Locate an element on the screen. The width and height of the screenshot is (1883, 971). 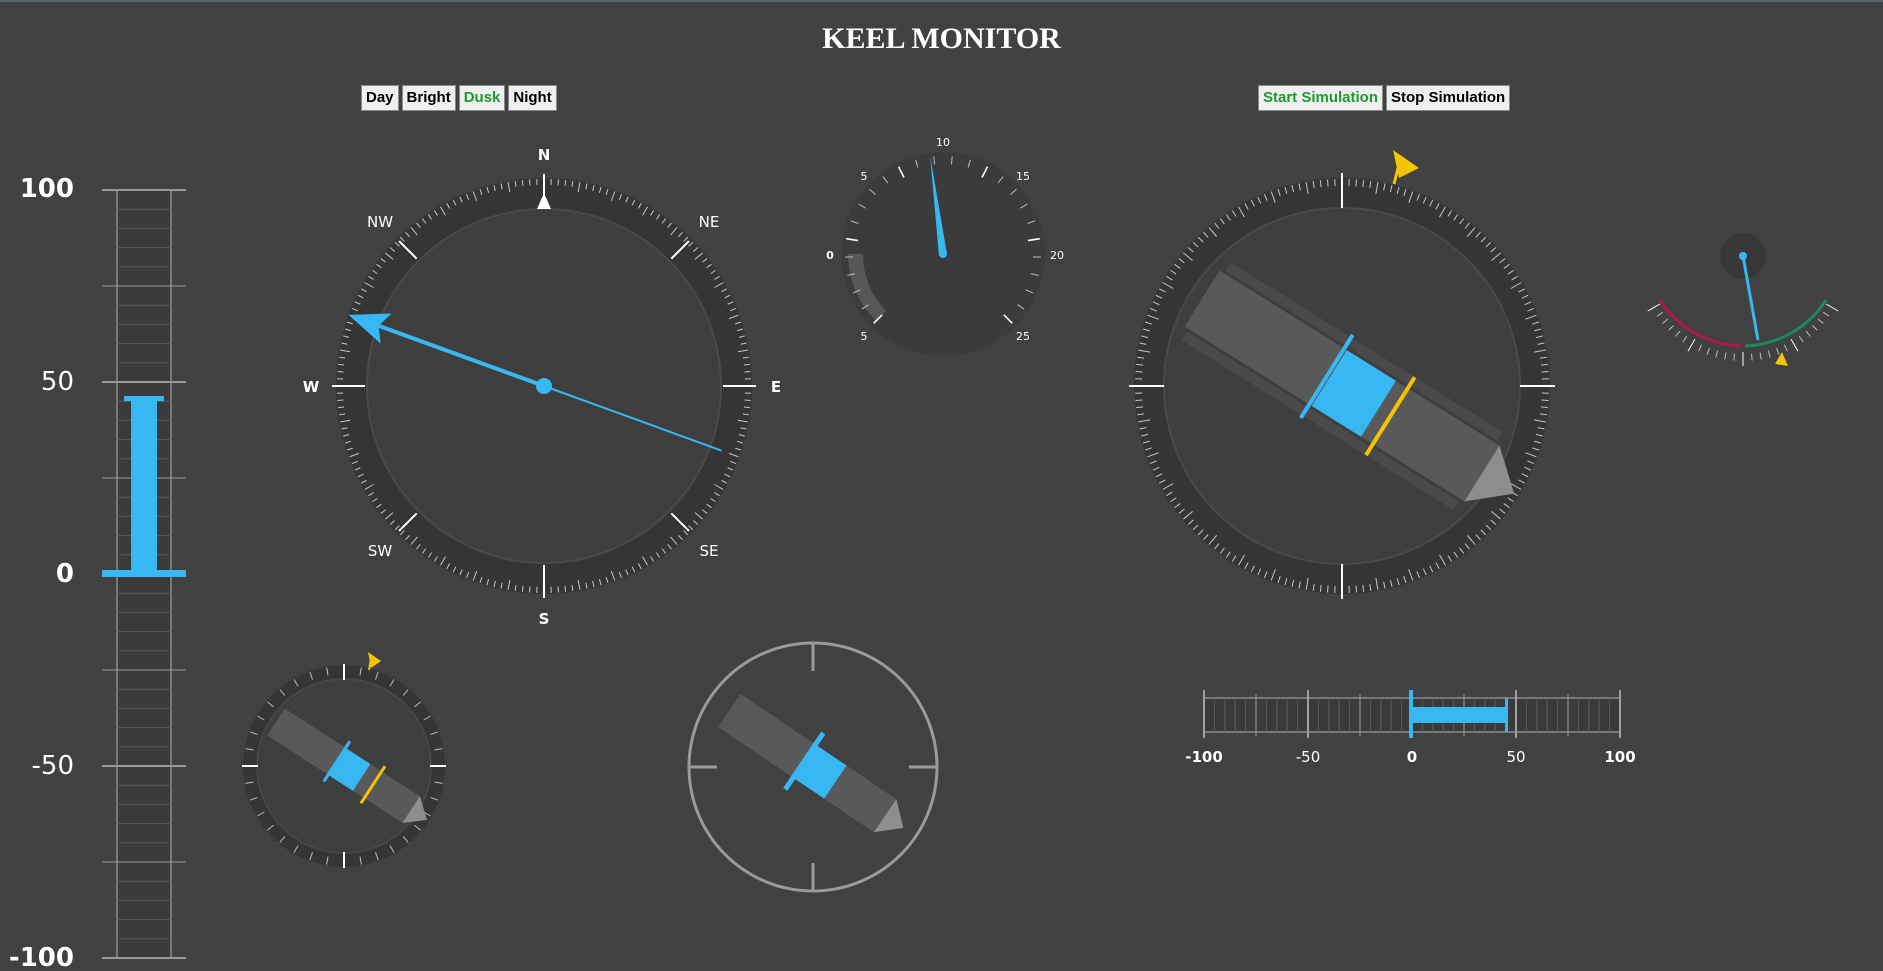
speed-dial-hub is located at coordinates (943, 254).